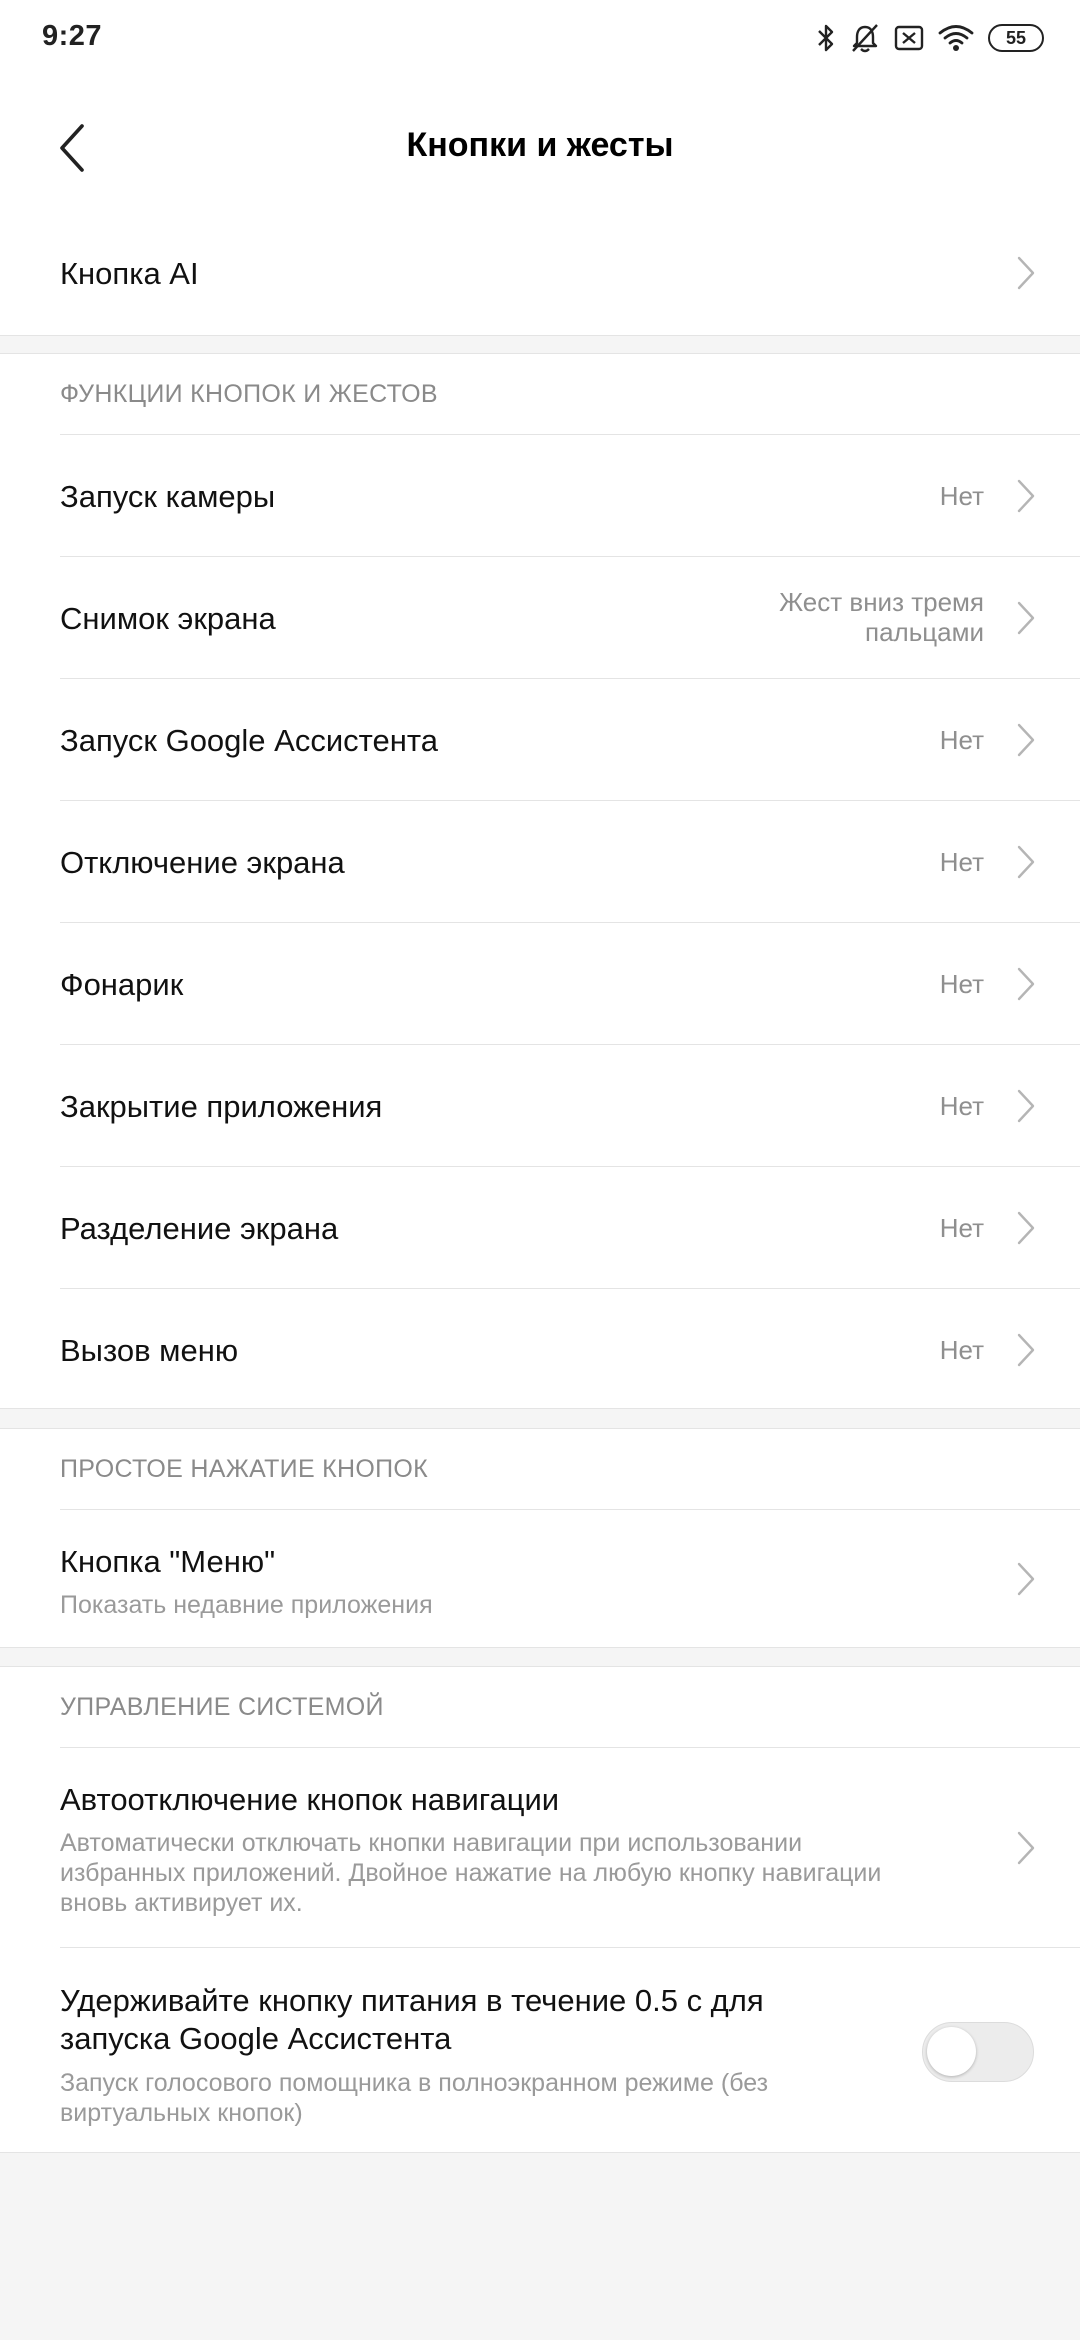 This screenshot has width=1080, height=2340. I want to click on gesture-value-line: Жест вниз тремя, so click(881, 602).